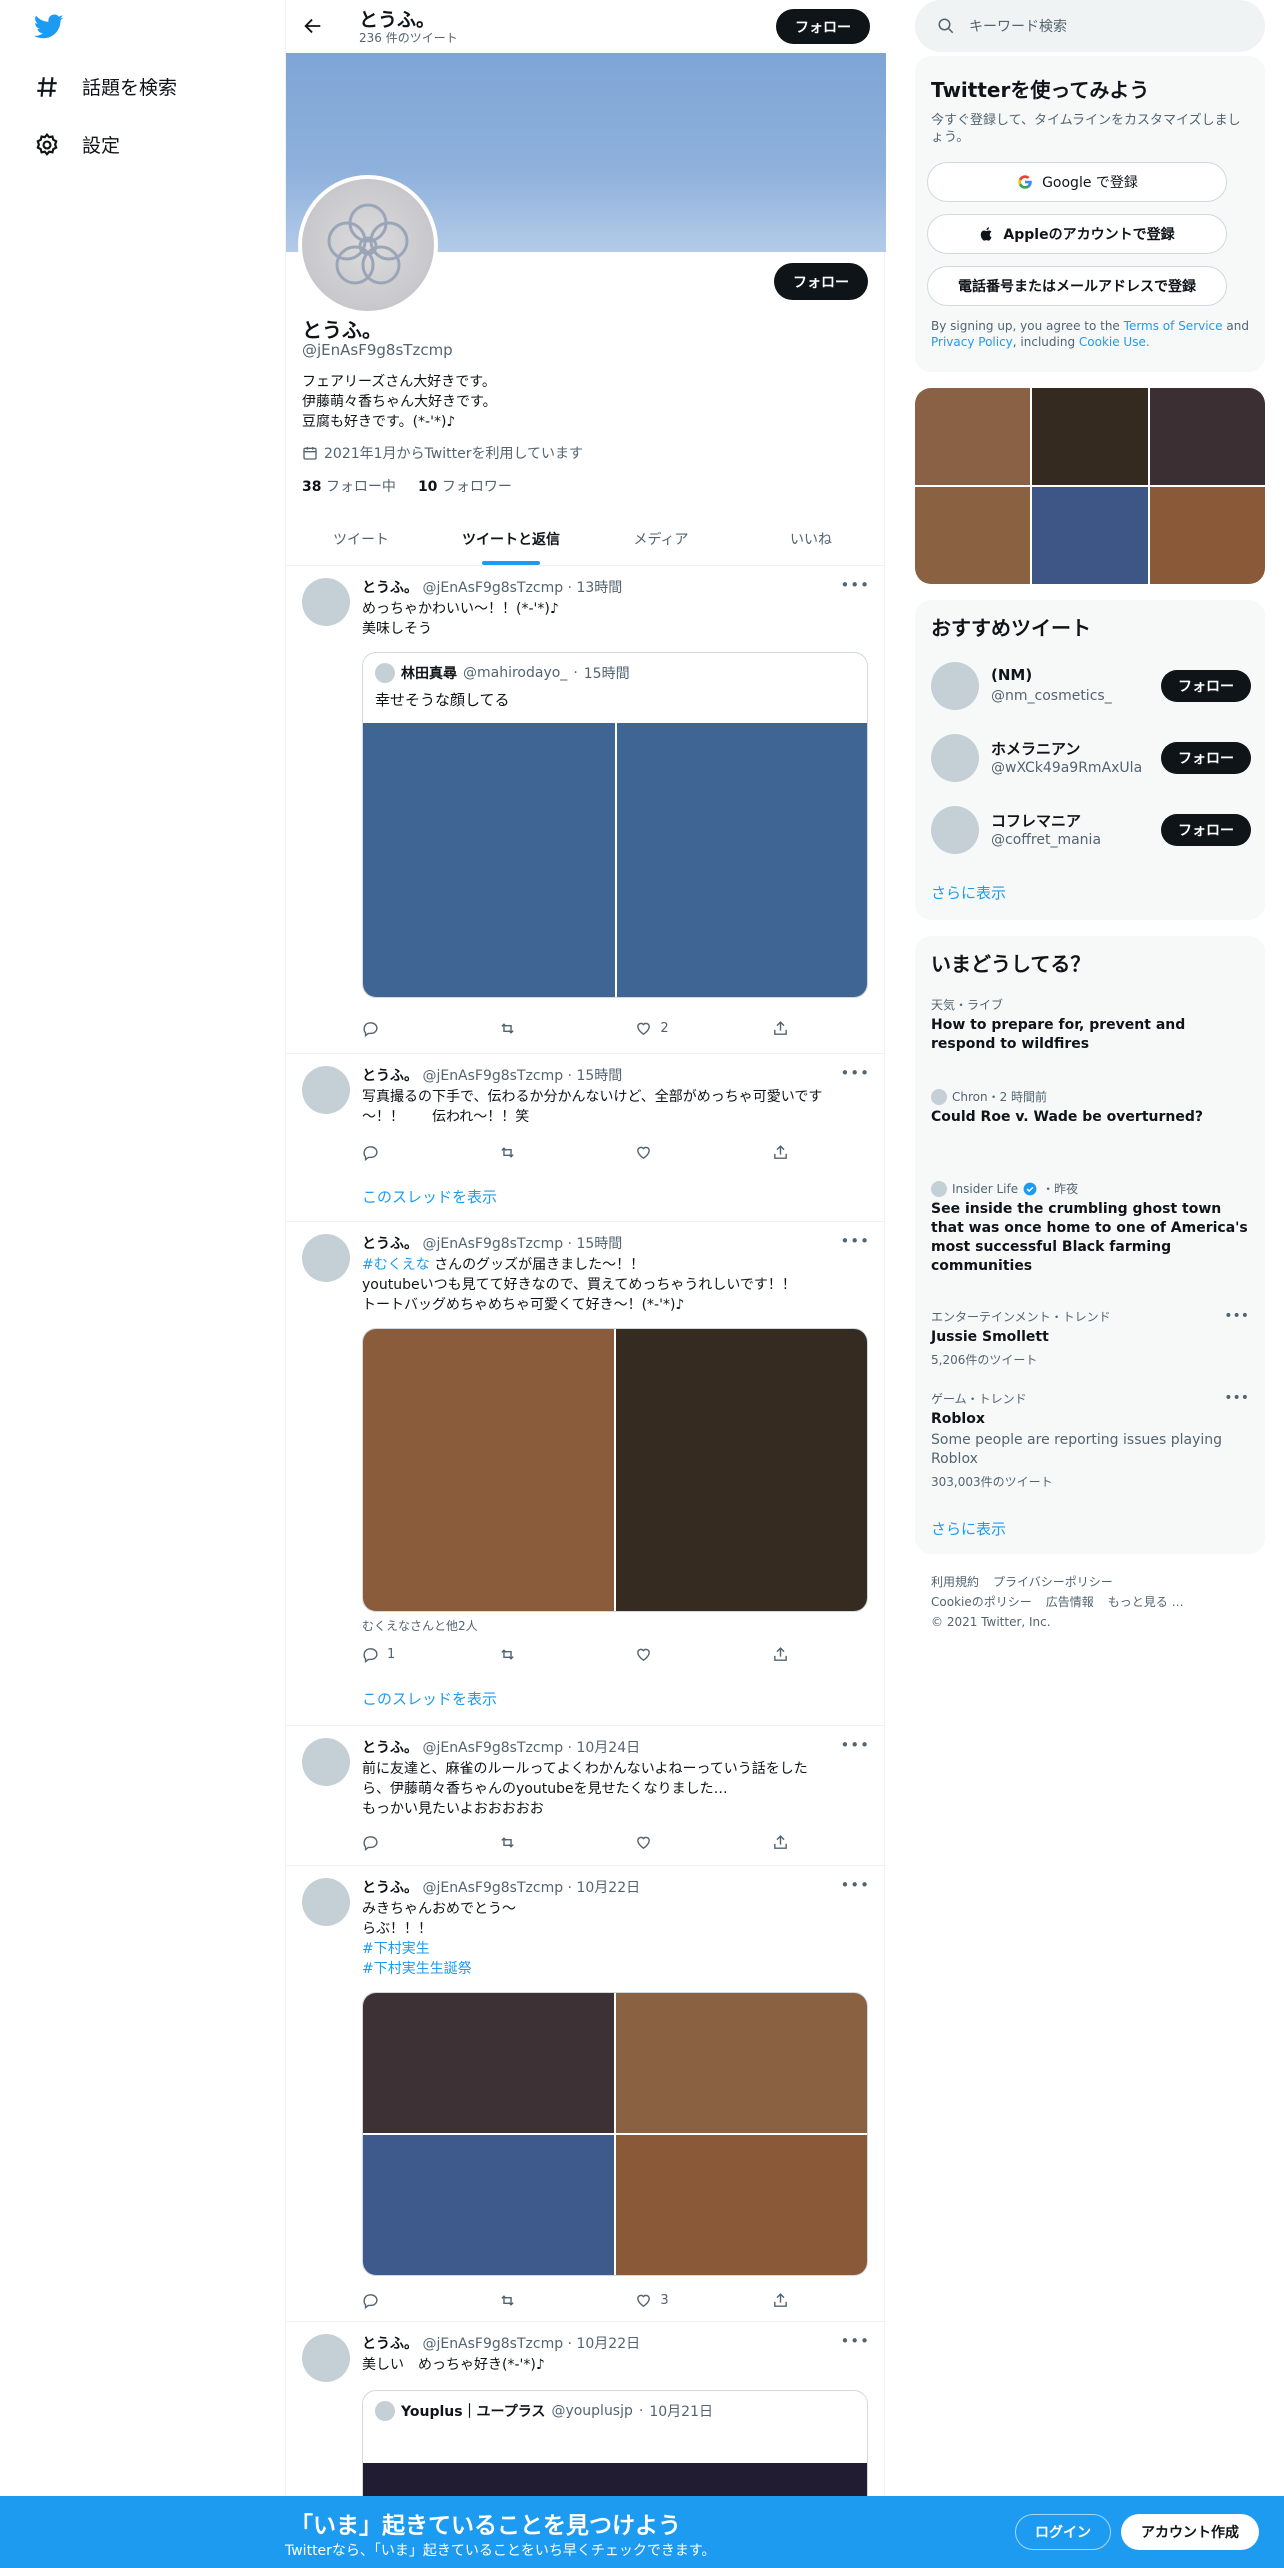 Image resolution: width=1284 pixels, height=2568 pixels. What do you see at coordinates (972, 342) in the screenshot?
I see `privacy-policy-link: Privacy Policy` at bounding box center [972, 342].